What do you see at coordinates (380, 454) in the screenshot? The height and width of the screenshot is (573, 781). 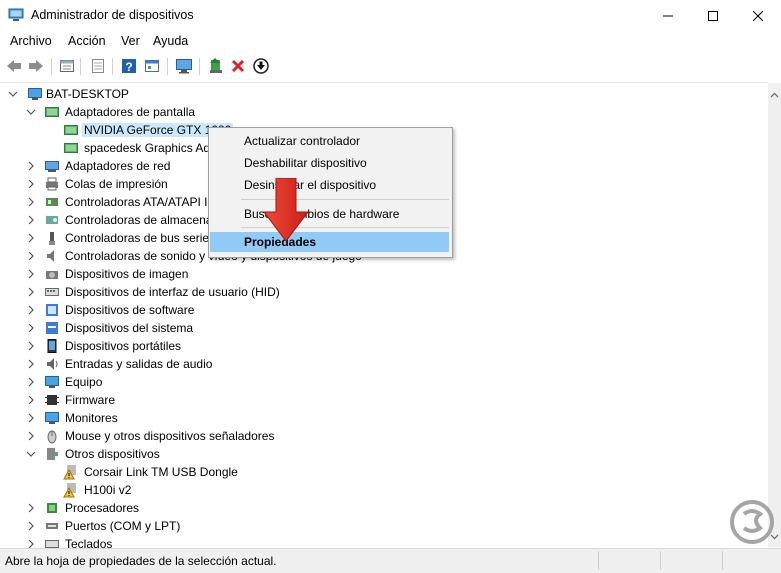 I see `tree-item-otros-dispositivos: Otros dispositivos` at bounding box center [380, 454].